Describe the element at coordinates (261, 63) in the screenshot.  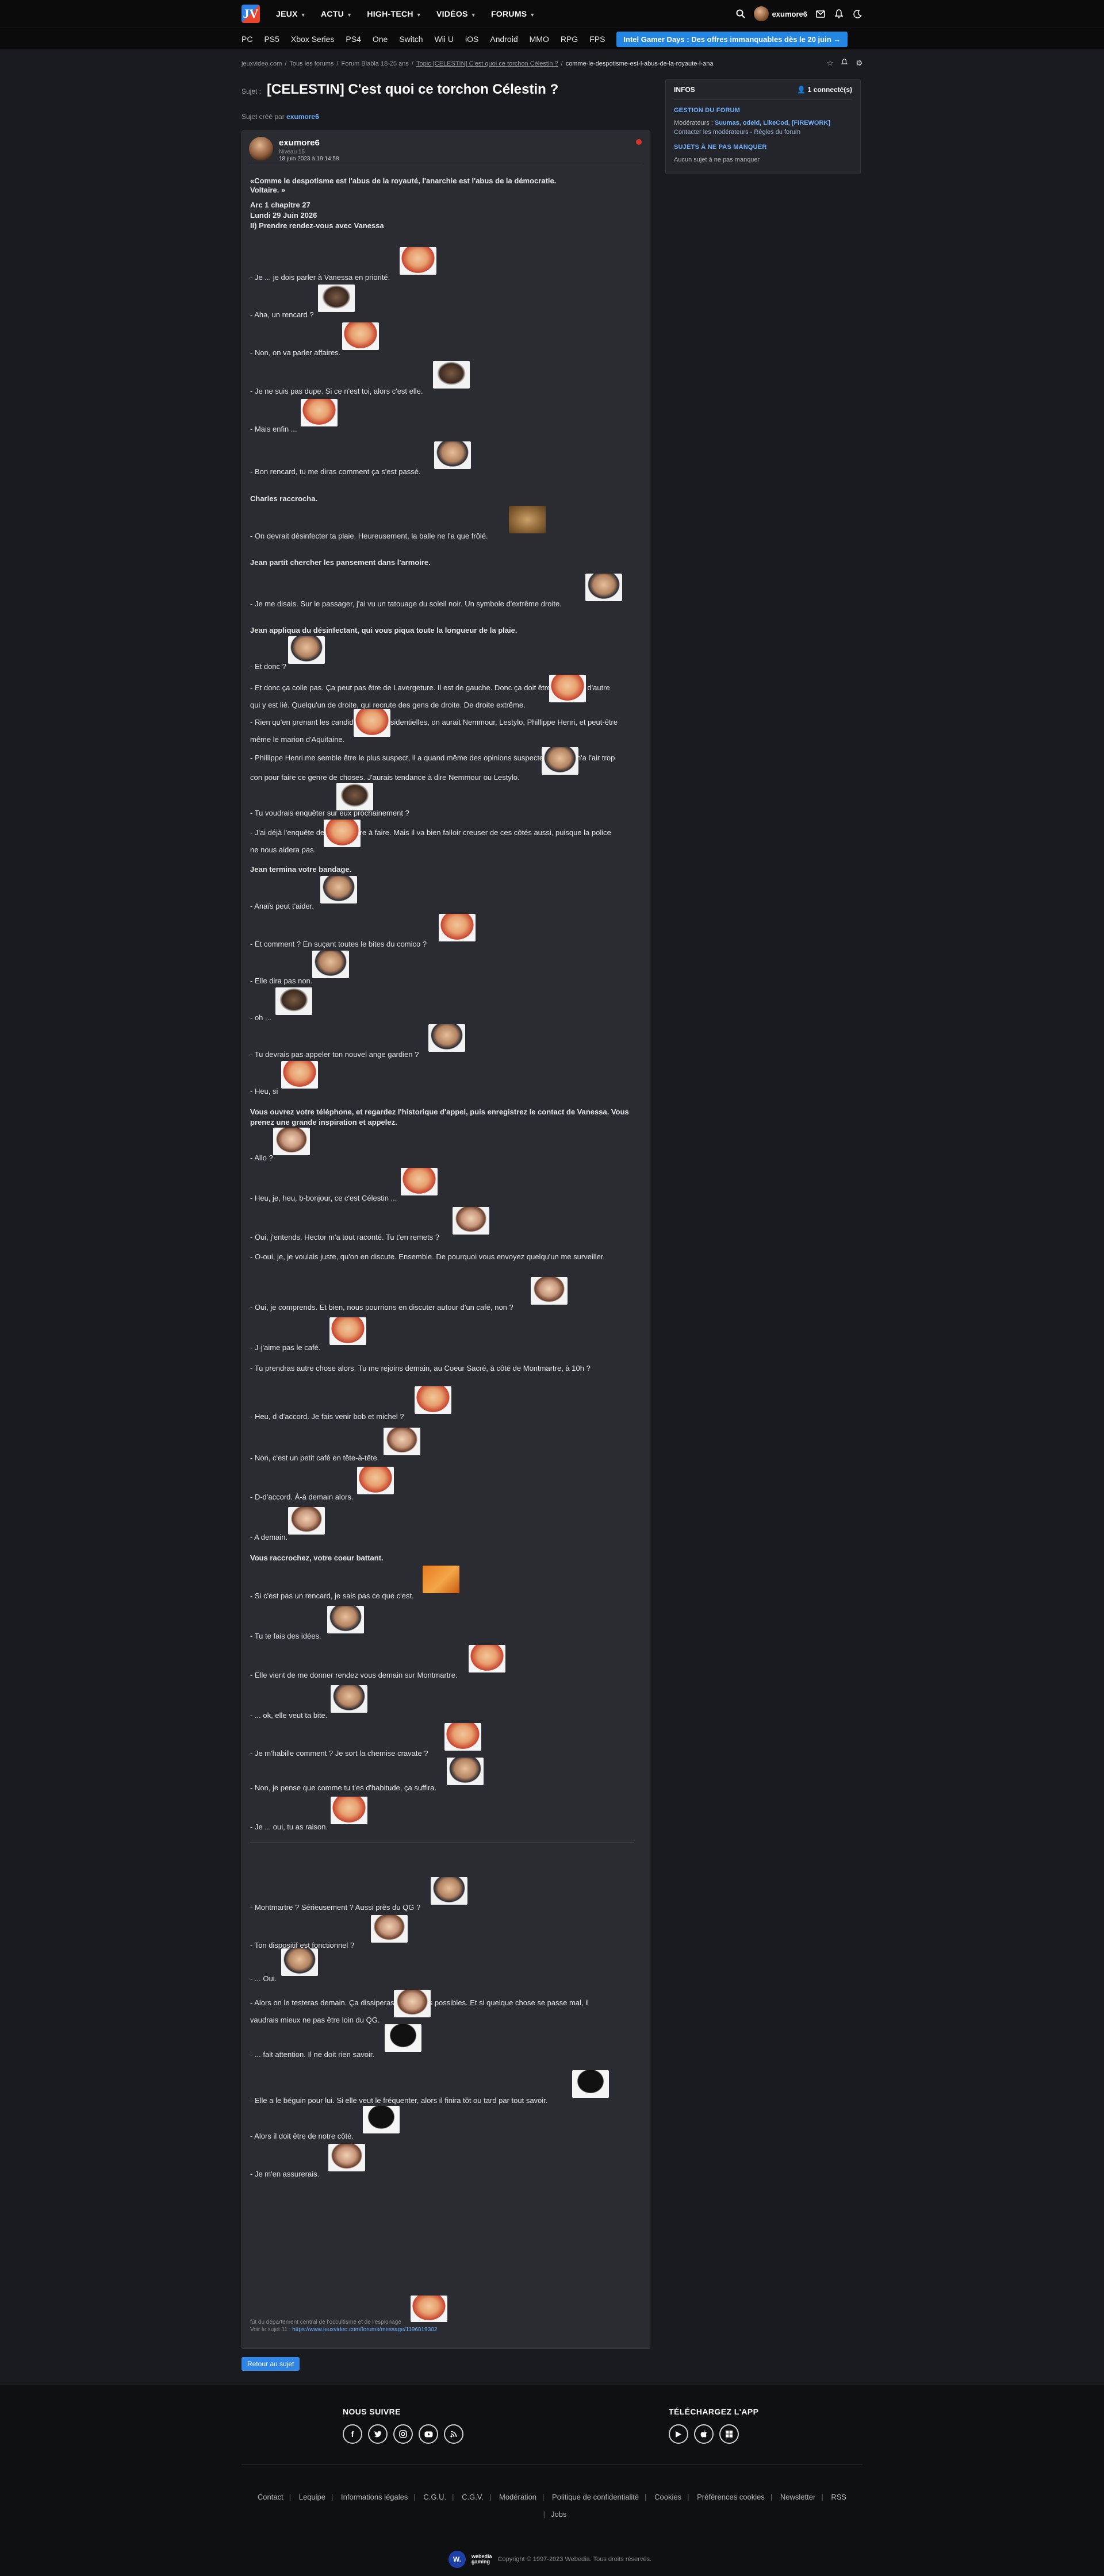
I see `breadcrumb-home: jeuxvideo.com` at that location.